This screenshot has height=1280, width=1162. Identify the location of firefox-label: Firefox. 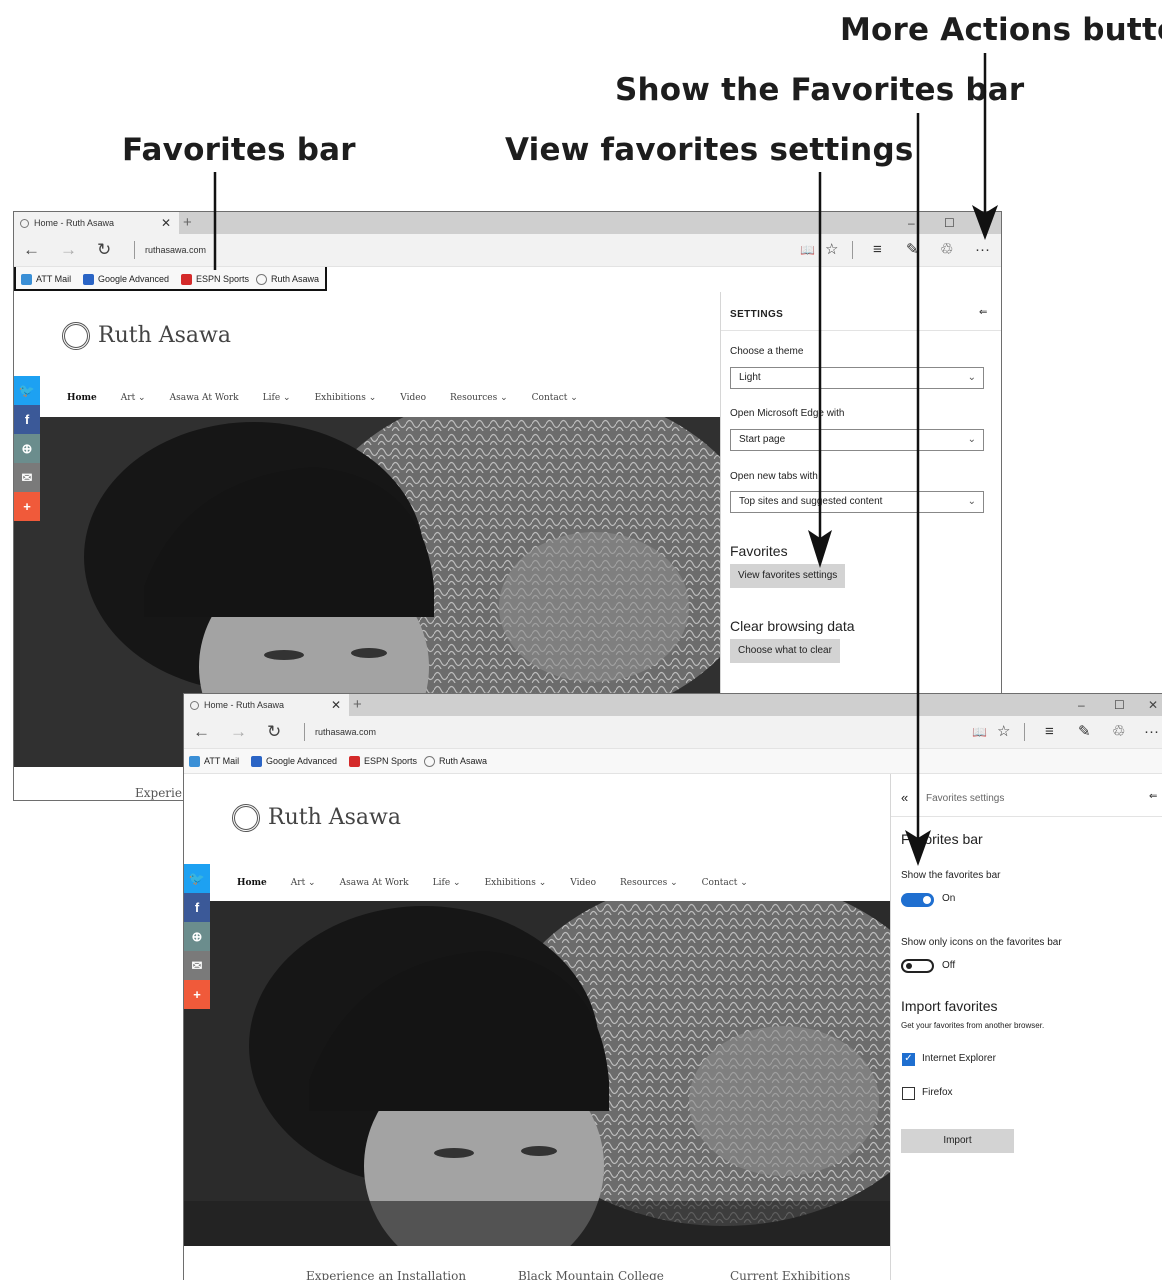
(937, 1092).